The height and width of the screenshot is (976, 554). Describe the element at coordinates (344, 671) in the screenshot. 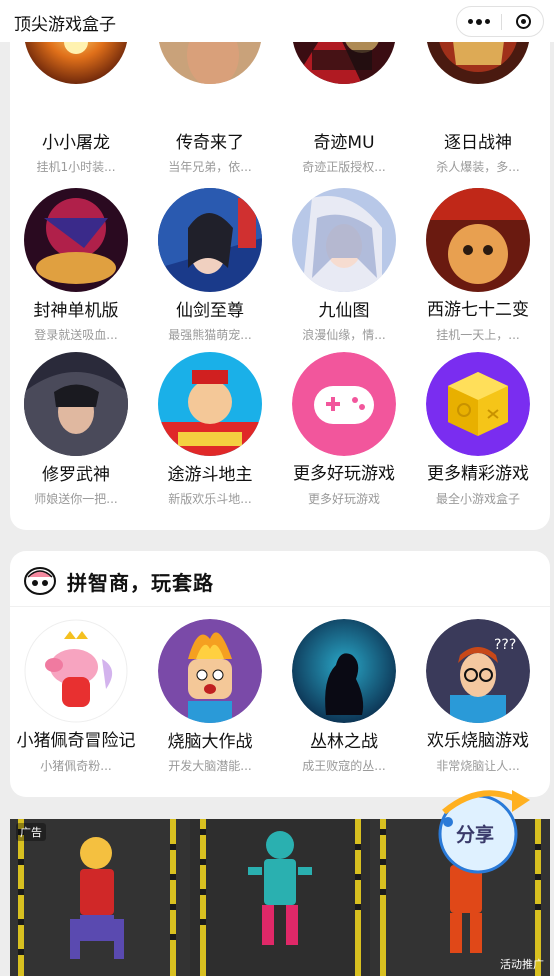

I see `game-icon-jungle` at that location.